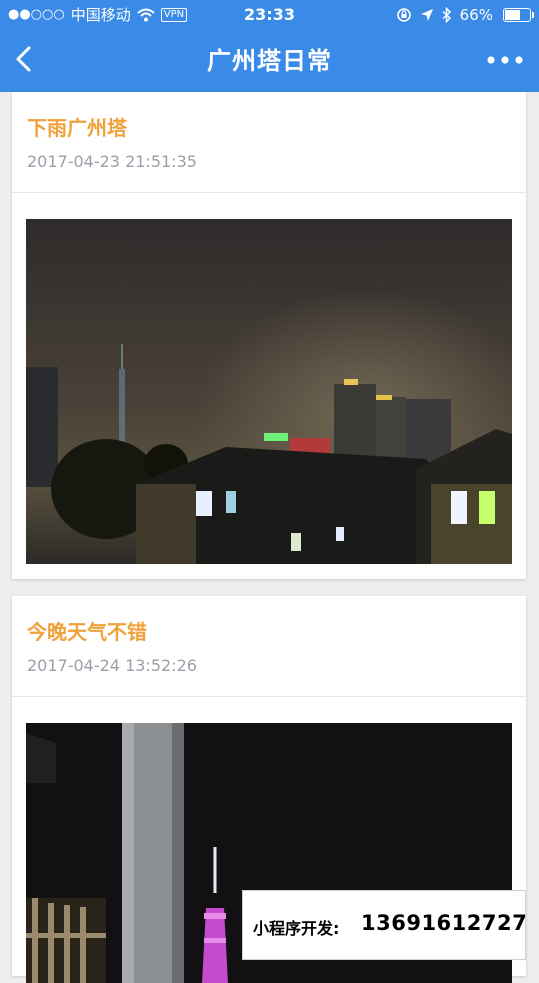 The width and height of the screenshot is (539, 983). I want to click on battery-icon, so click(518, 15).